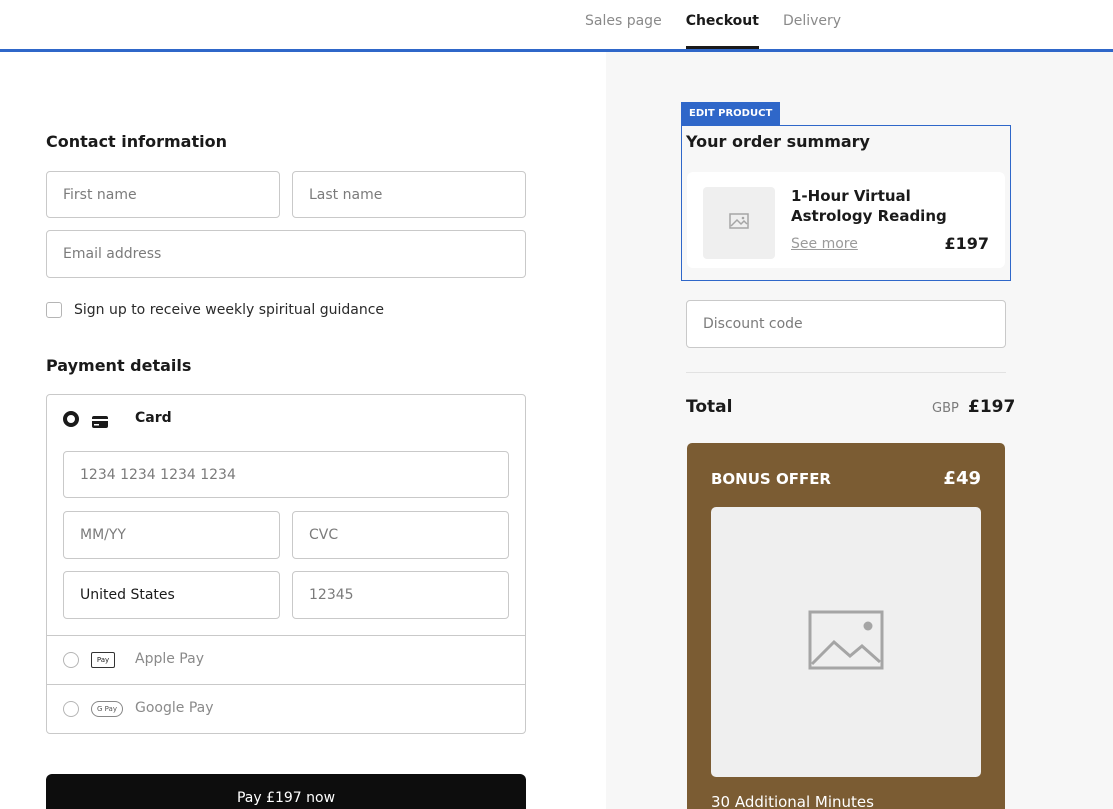  What do you see at coordinates (771, 479) in the screenshot?
I see `bonus-offer-title: BONUS OFFER` at bounding box center [771, 479].